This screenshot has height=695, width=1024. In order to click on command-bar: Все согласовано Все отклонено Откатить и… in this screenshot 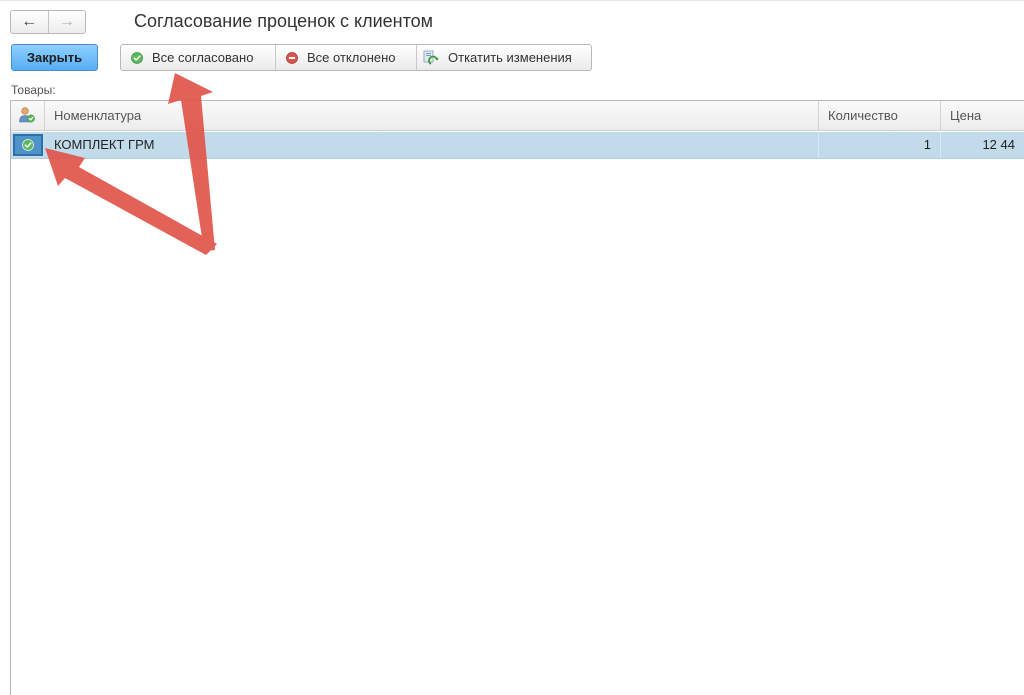, I will do `click(356, 57)`.